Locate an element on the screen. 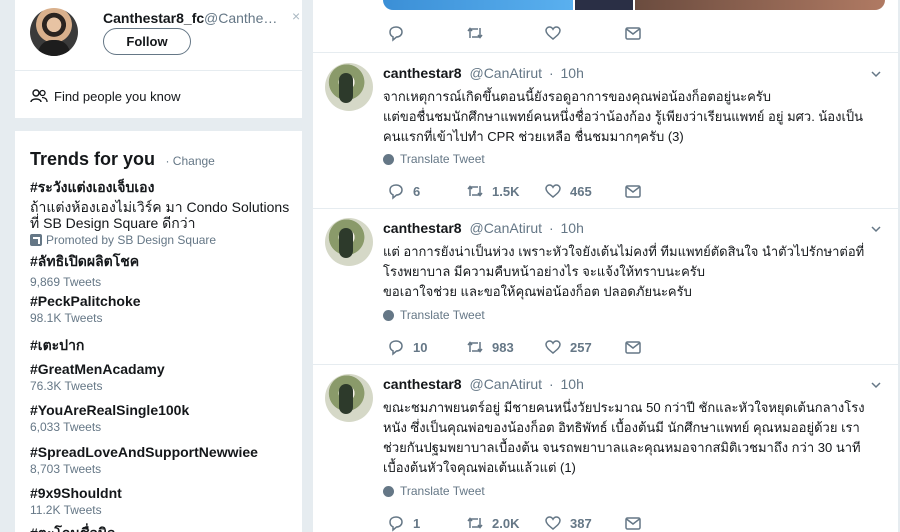  reply-count: 1 is located at coordinates (417, 523).